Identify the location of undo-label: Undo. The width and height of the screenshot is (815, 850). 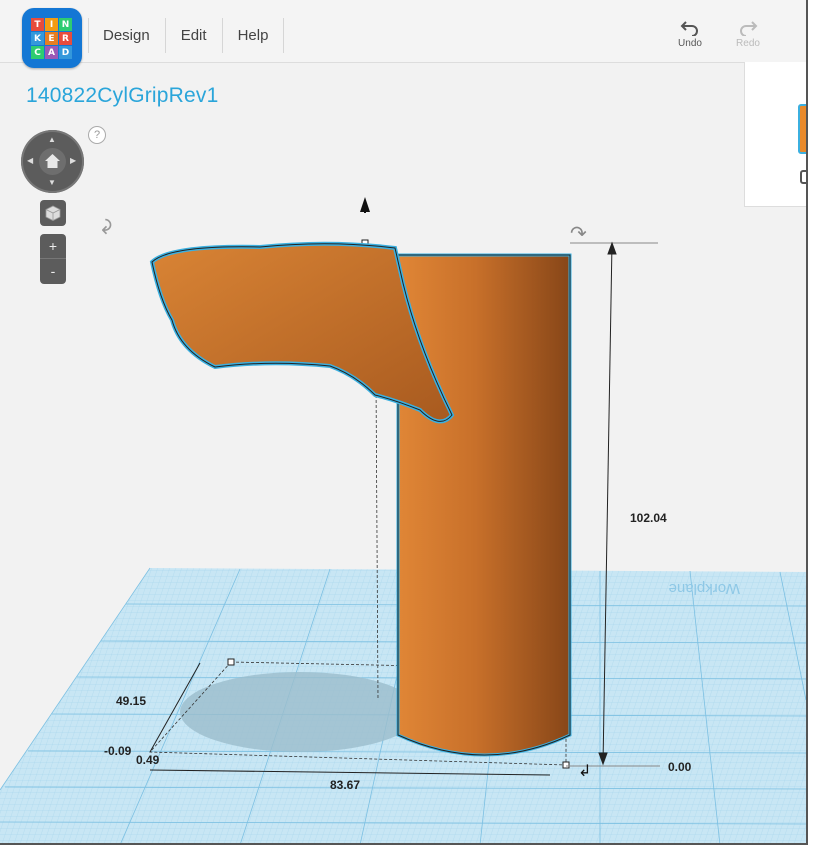
(690, 43).